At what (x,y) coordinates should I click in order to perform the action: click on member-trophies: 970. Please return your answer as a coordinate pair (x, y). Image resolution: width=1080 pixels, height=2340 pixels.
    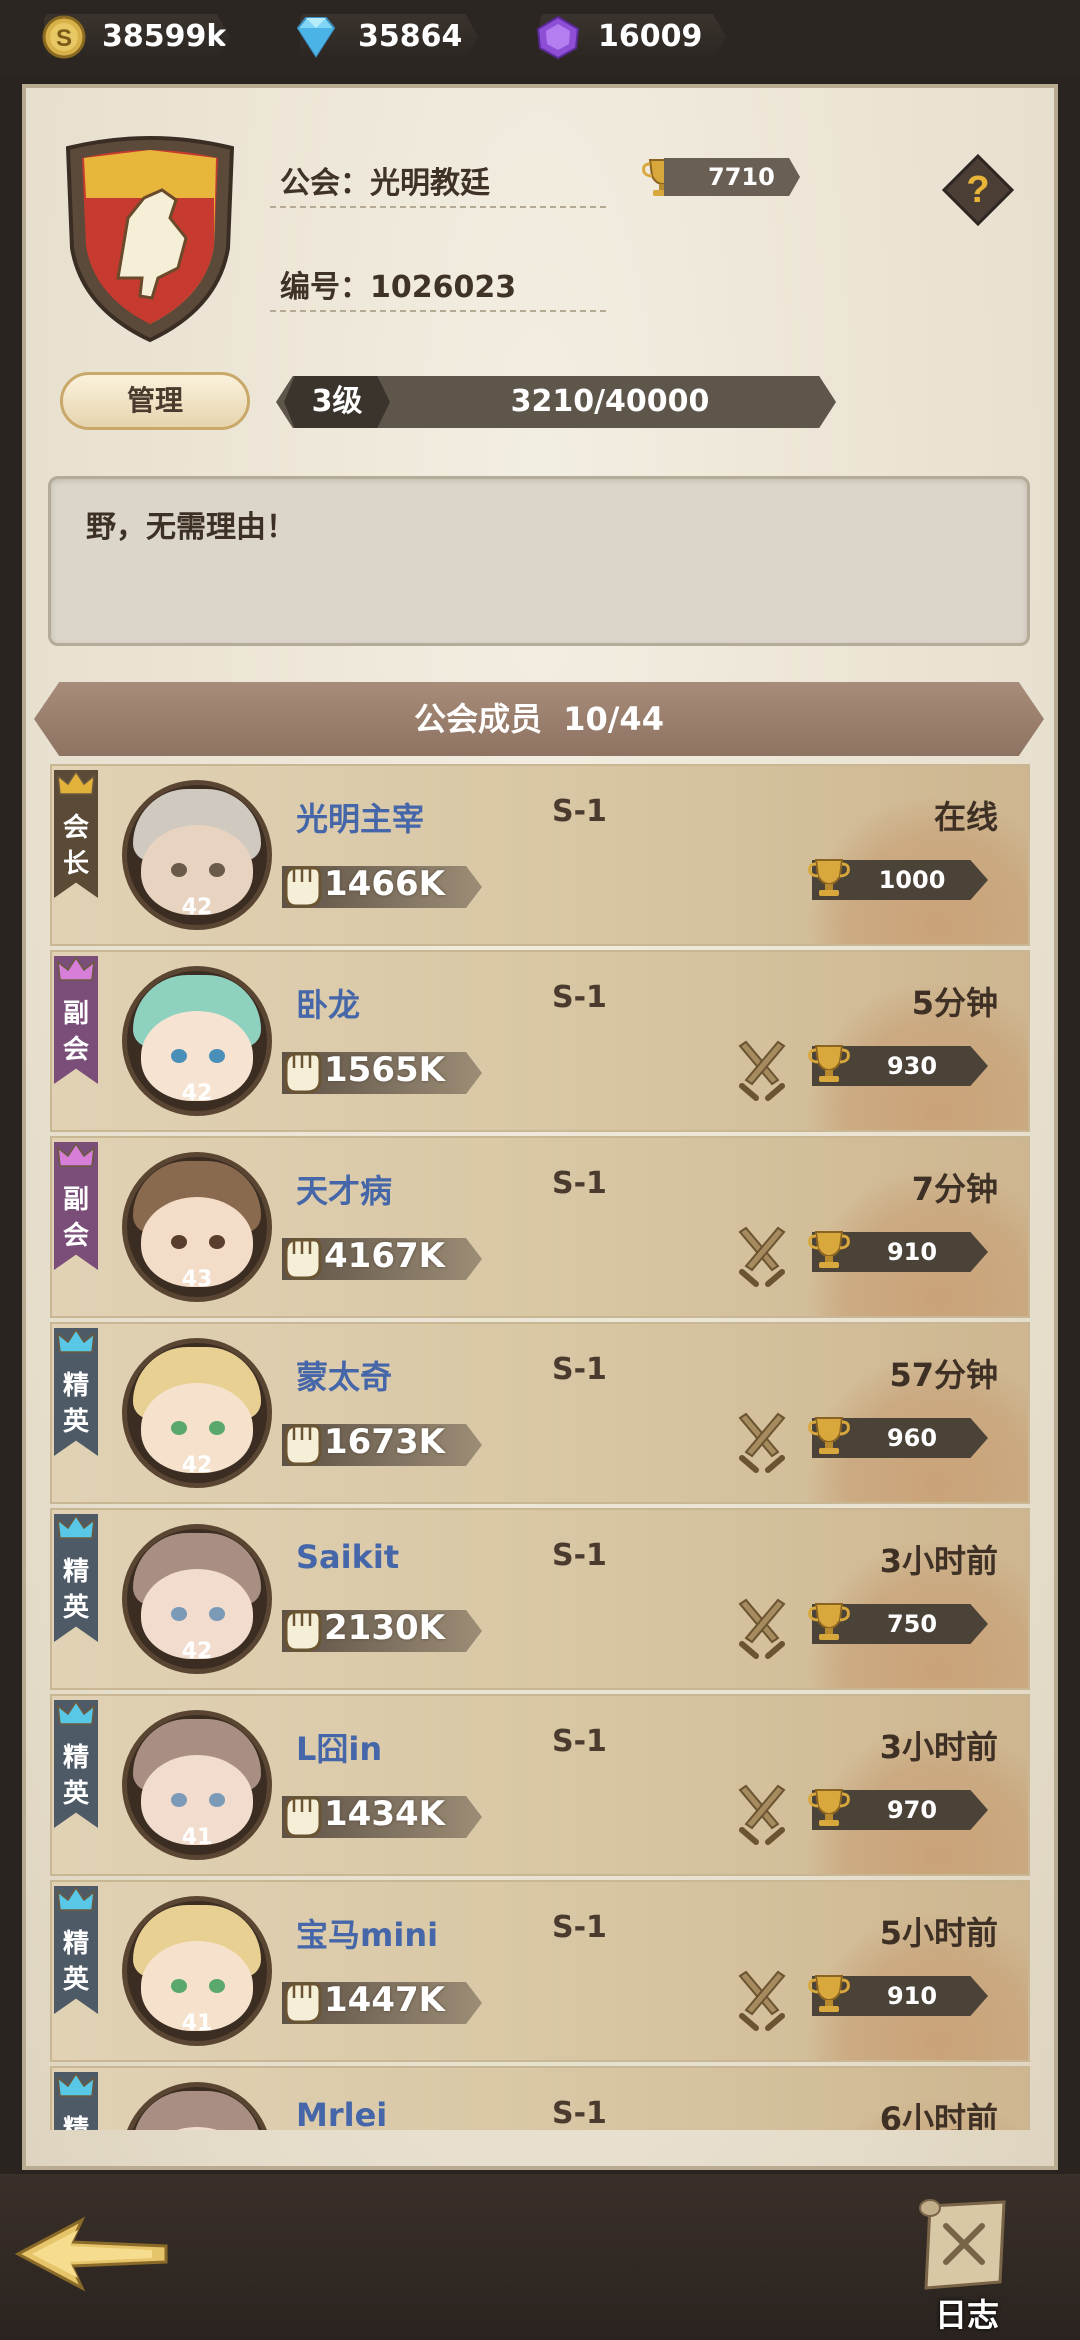
    Looking at the image, I should click on (912, 1810).